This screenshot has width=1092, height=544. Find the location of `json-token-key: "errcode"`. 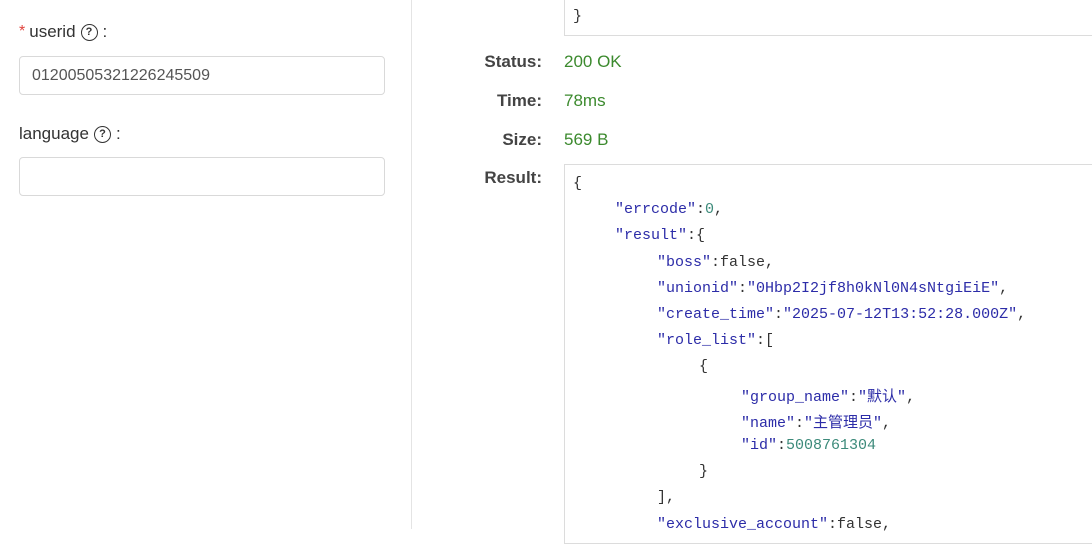

json-token-key: "errcode" is located at coordinates (656, 210).